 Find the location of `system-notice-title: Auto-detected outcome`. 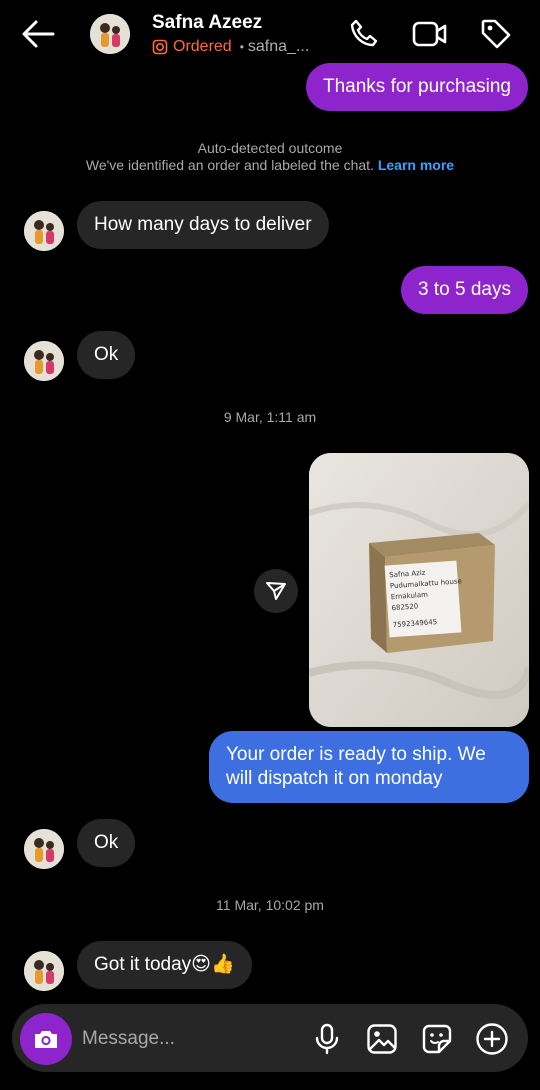

system-notice-title: Auto-detected outcome is located at coordinates (270, 148).